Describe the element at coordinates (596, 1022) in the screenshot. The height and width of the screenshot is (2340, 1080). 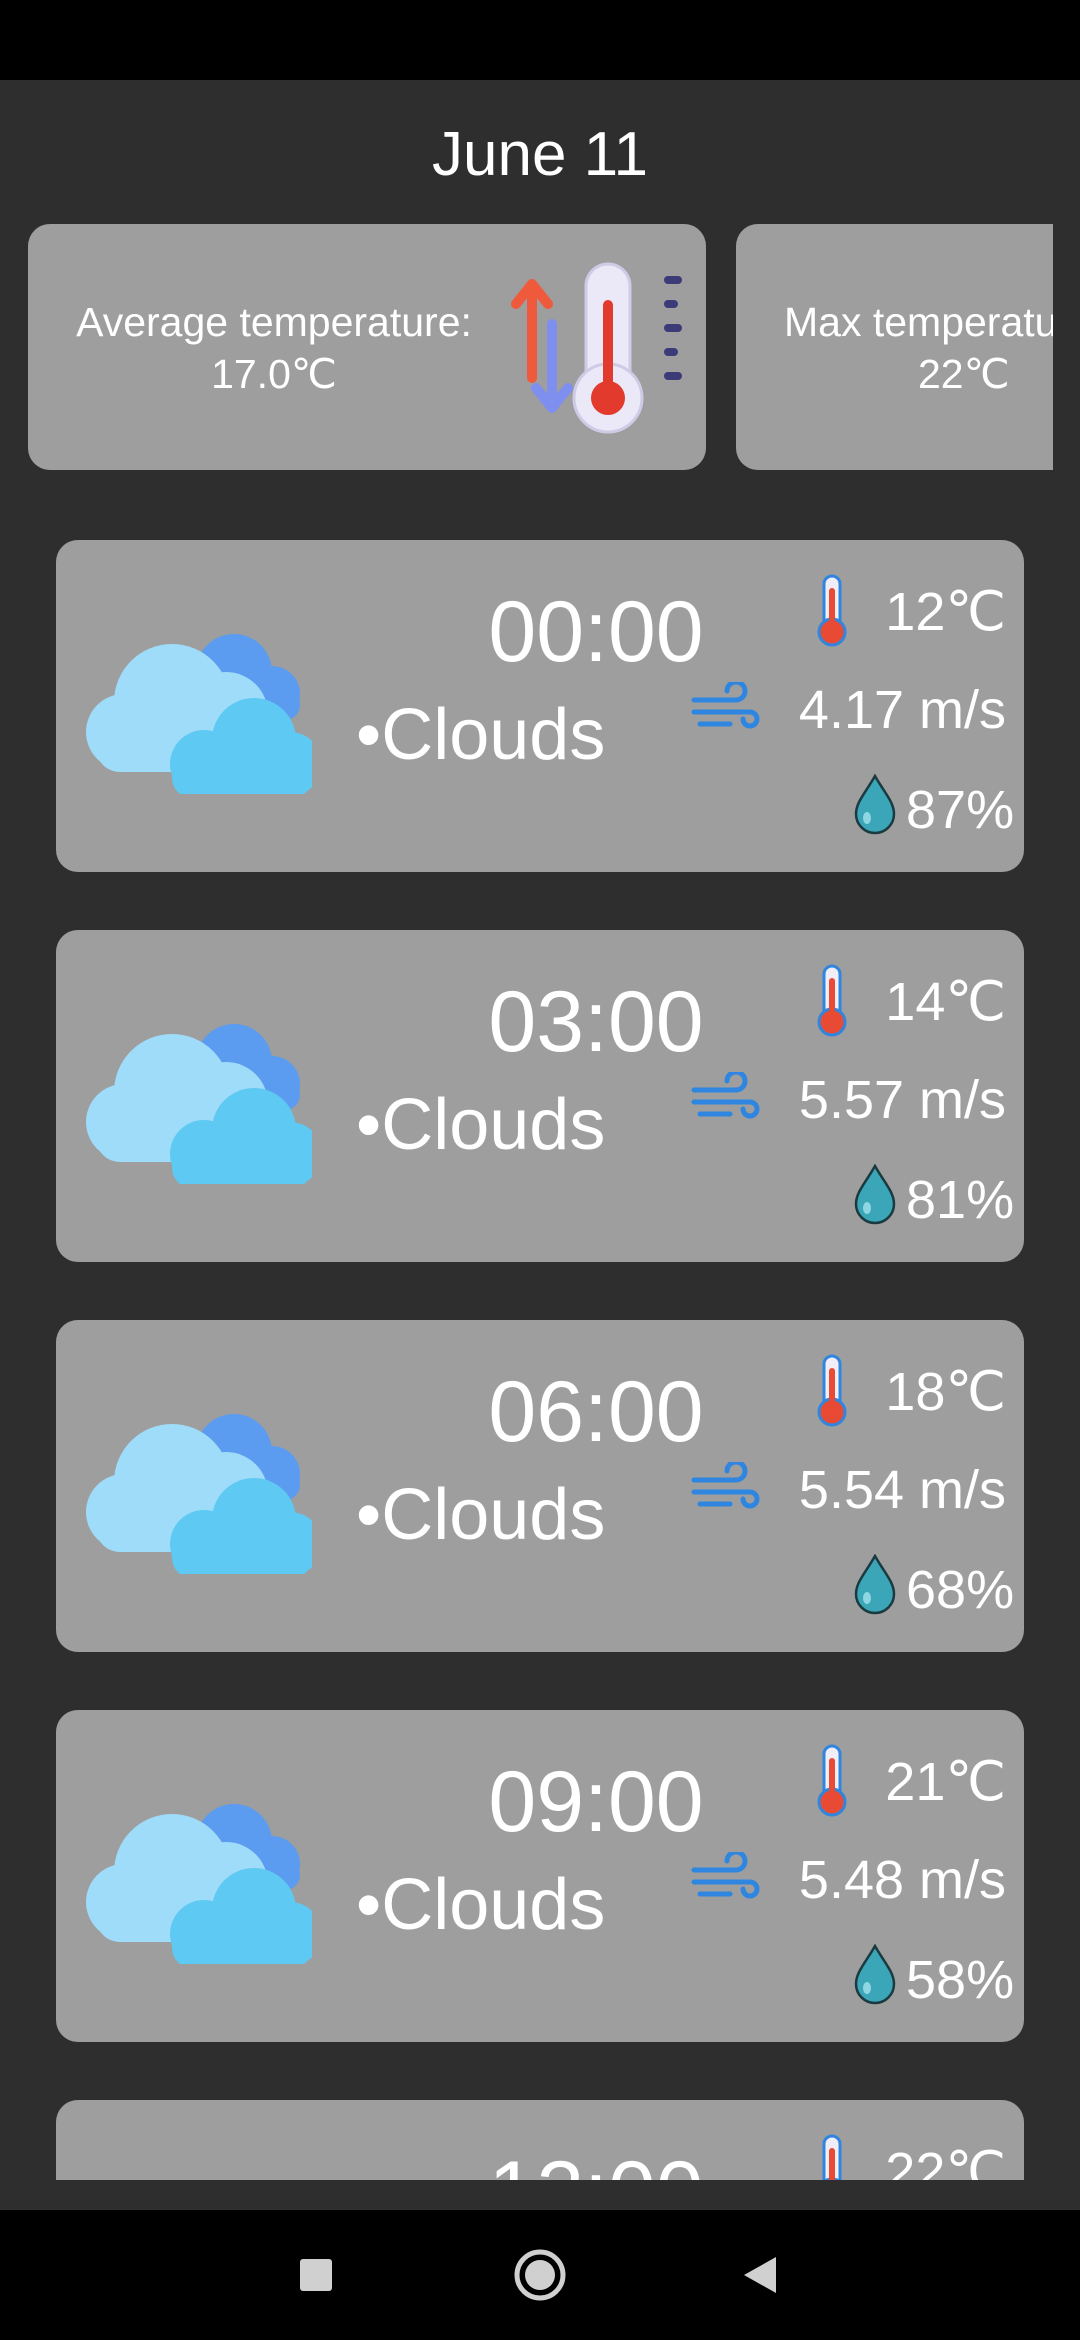
I see `forecast-time: 03:00` at that location.